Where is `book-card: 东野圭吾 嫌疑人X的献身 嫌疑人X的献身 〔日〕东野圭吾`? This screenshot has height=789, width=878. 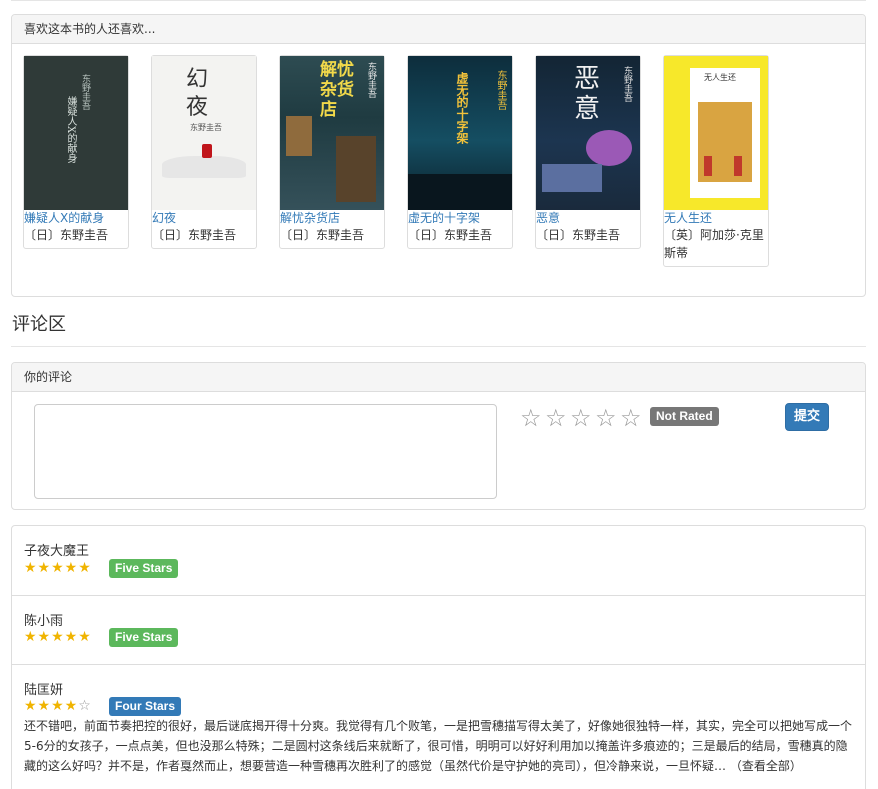 book-card: 东野圭吾 嫌疑人X的献身 嫌疑人X的献身 〔日〕东野圭吾 is located at coordinates (76, 152).